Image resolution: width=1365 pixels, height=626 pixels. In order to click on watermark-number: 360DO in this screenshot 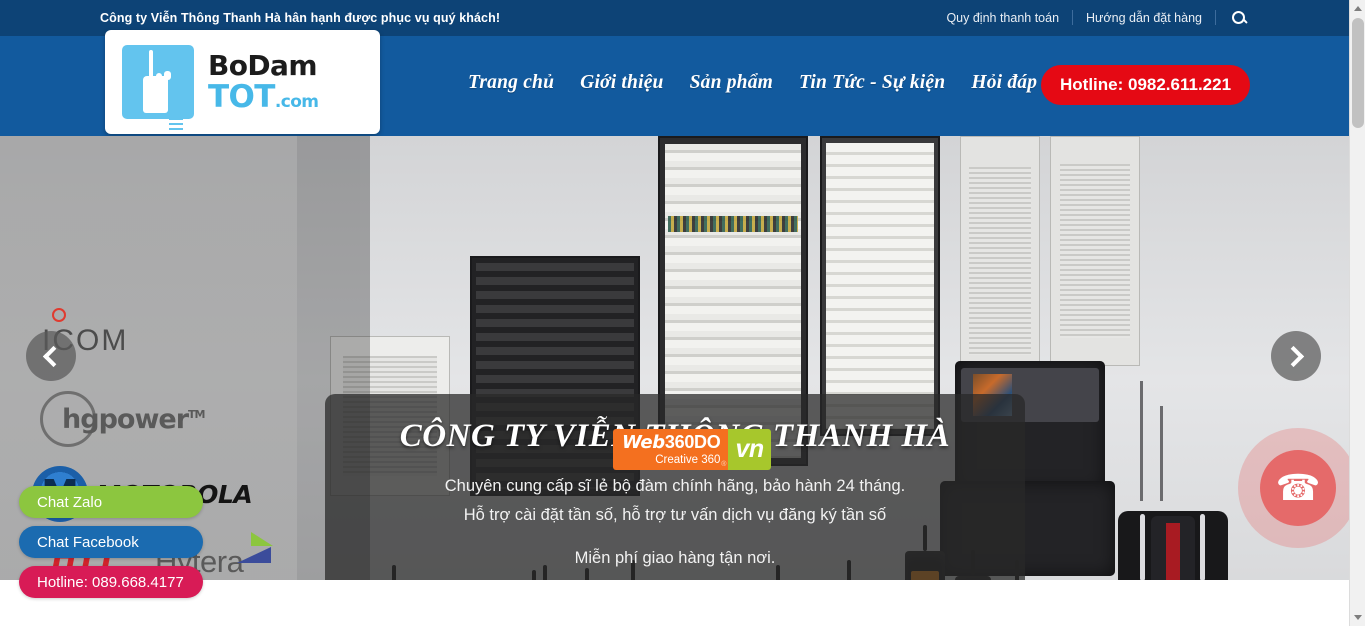, I will do `click(692, 441)`.